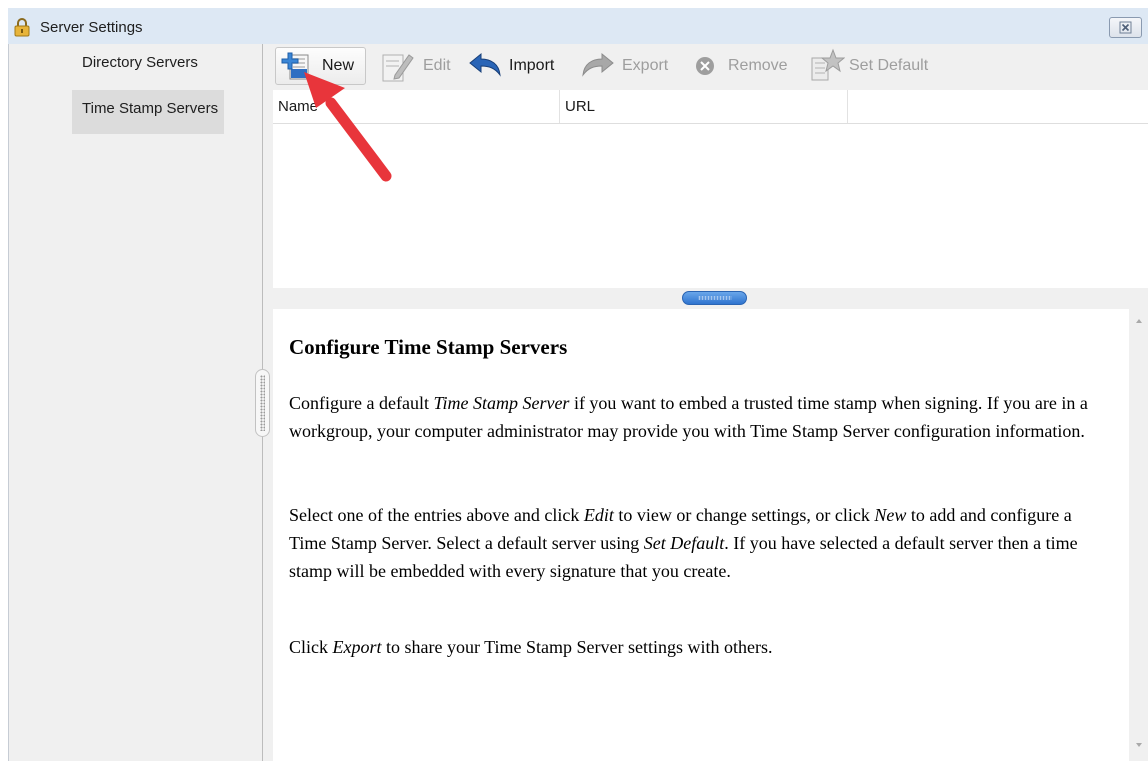  I want to click on remove-button: Remove, so click(741, 66).